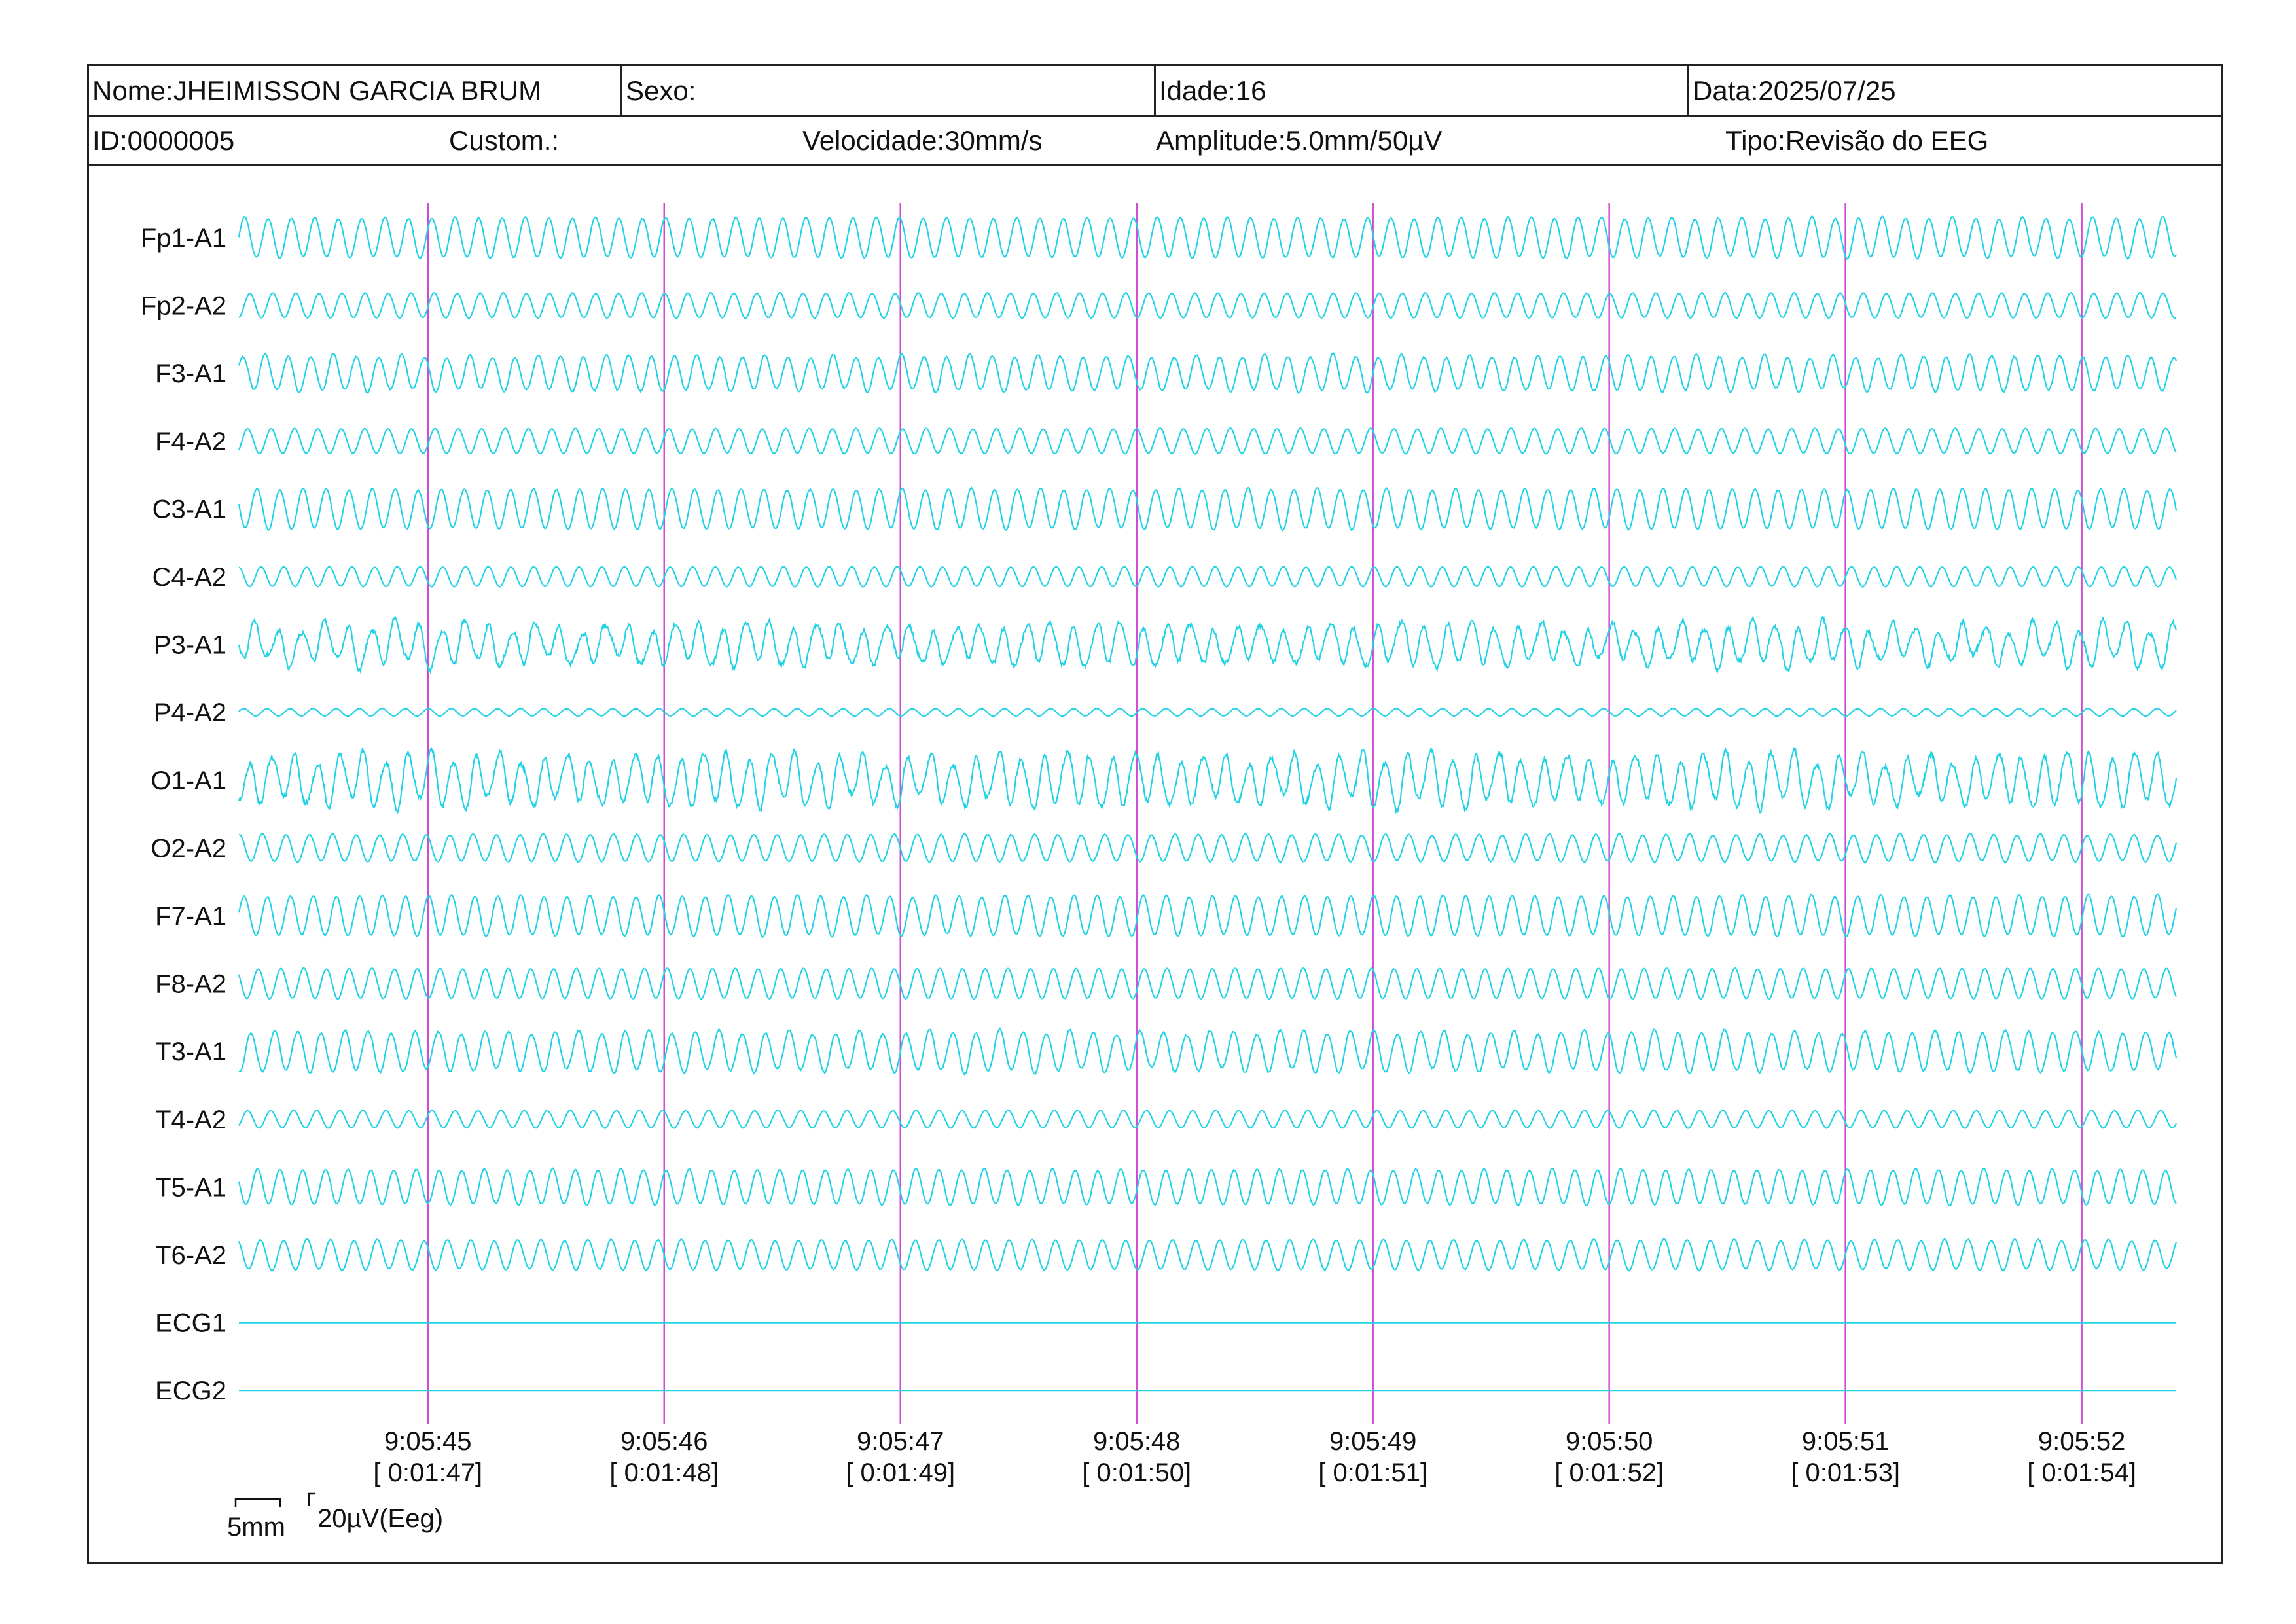 Image resolution: width=2296 pixels, height=1624 pixels. What do you see at coordinates (1136, 1472) in the screenshot?
I see `time-marker-elapsed: [ 0:01:50]` at bounding box center [1136, 1472].